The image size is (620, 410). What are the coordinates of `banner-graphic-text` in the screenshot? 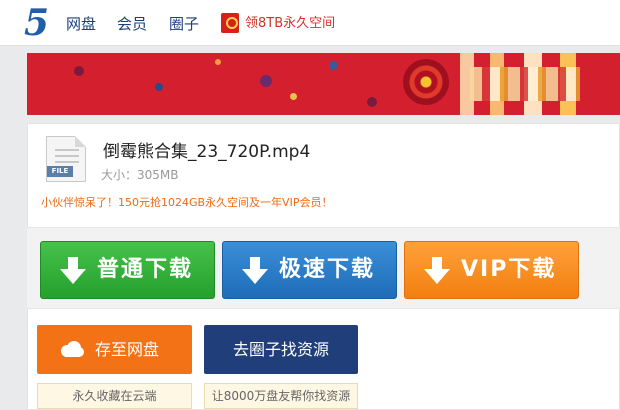 It's located at (525, 84).